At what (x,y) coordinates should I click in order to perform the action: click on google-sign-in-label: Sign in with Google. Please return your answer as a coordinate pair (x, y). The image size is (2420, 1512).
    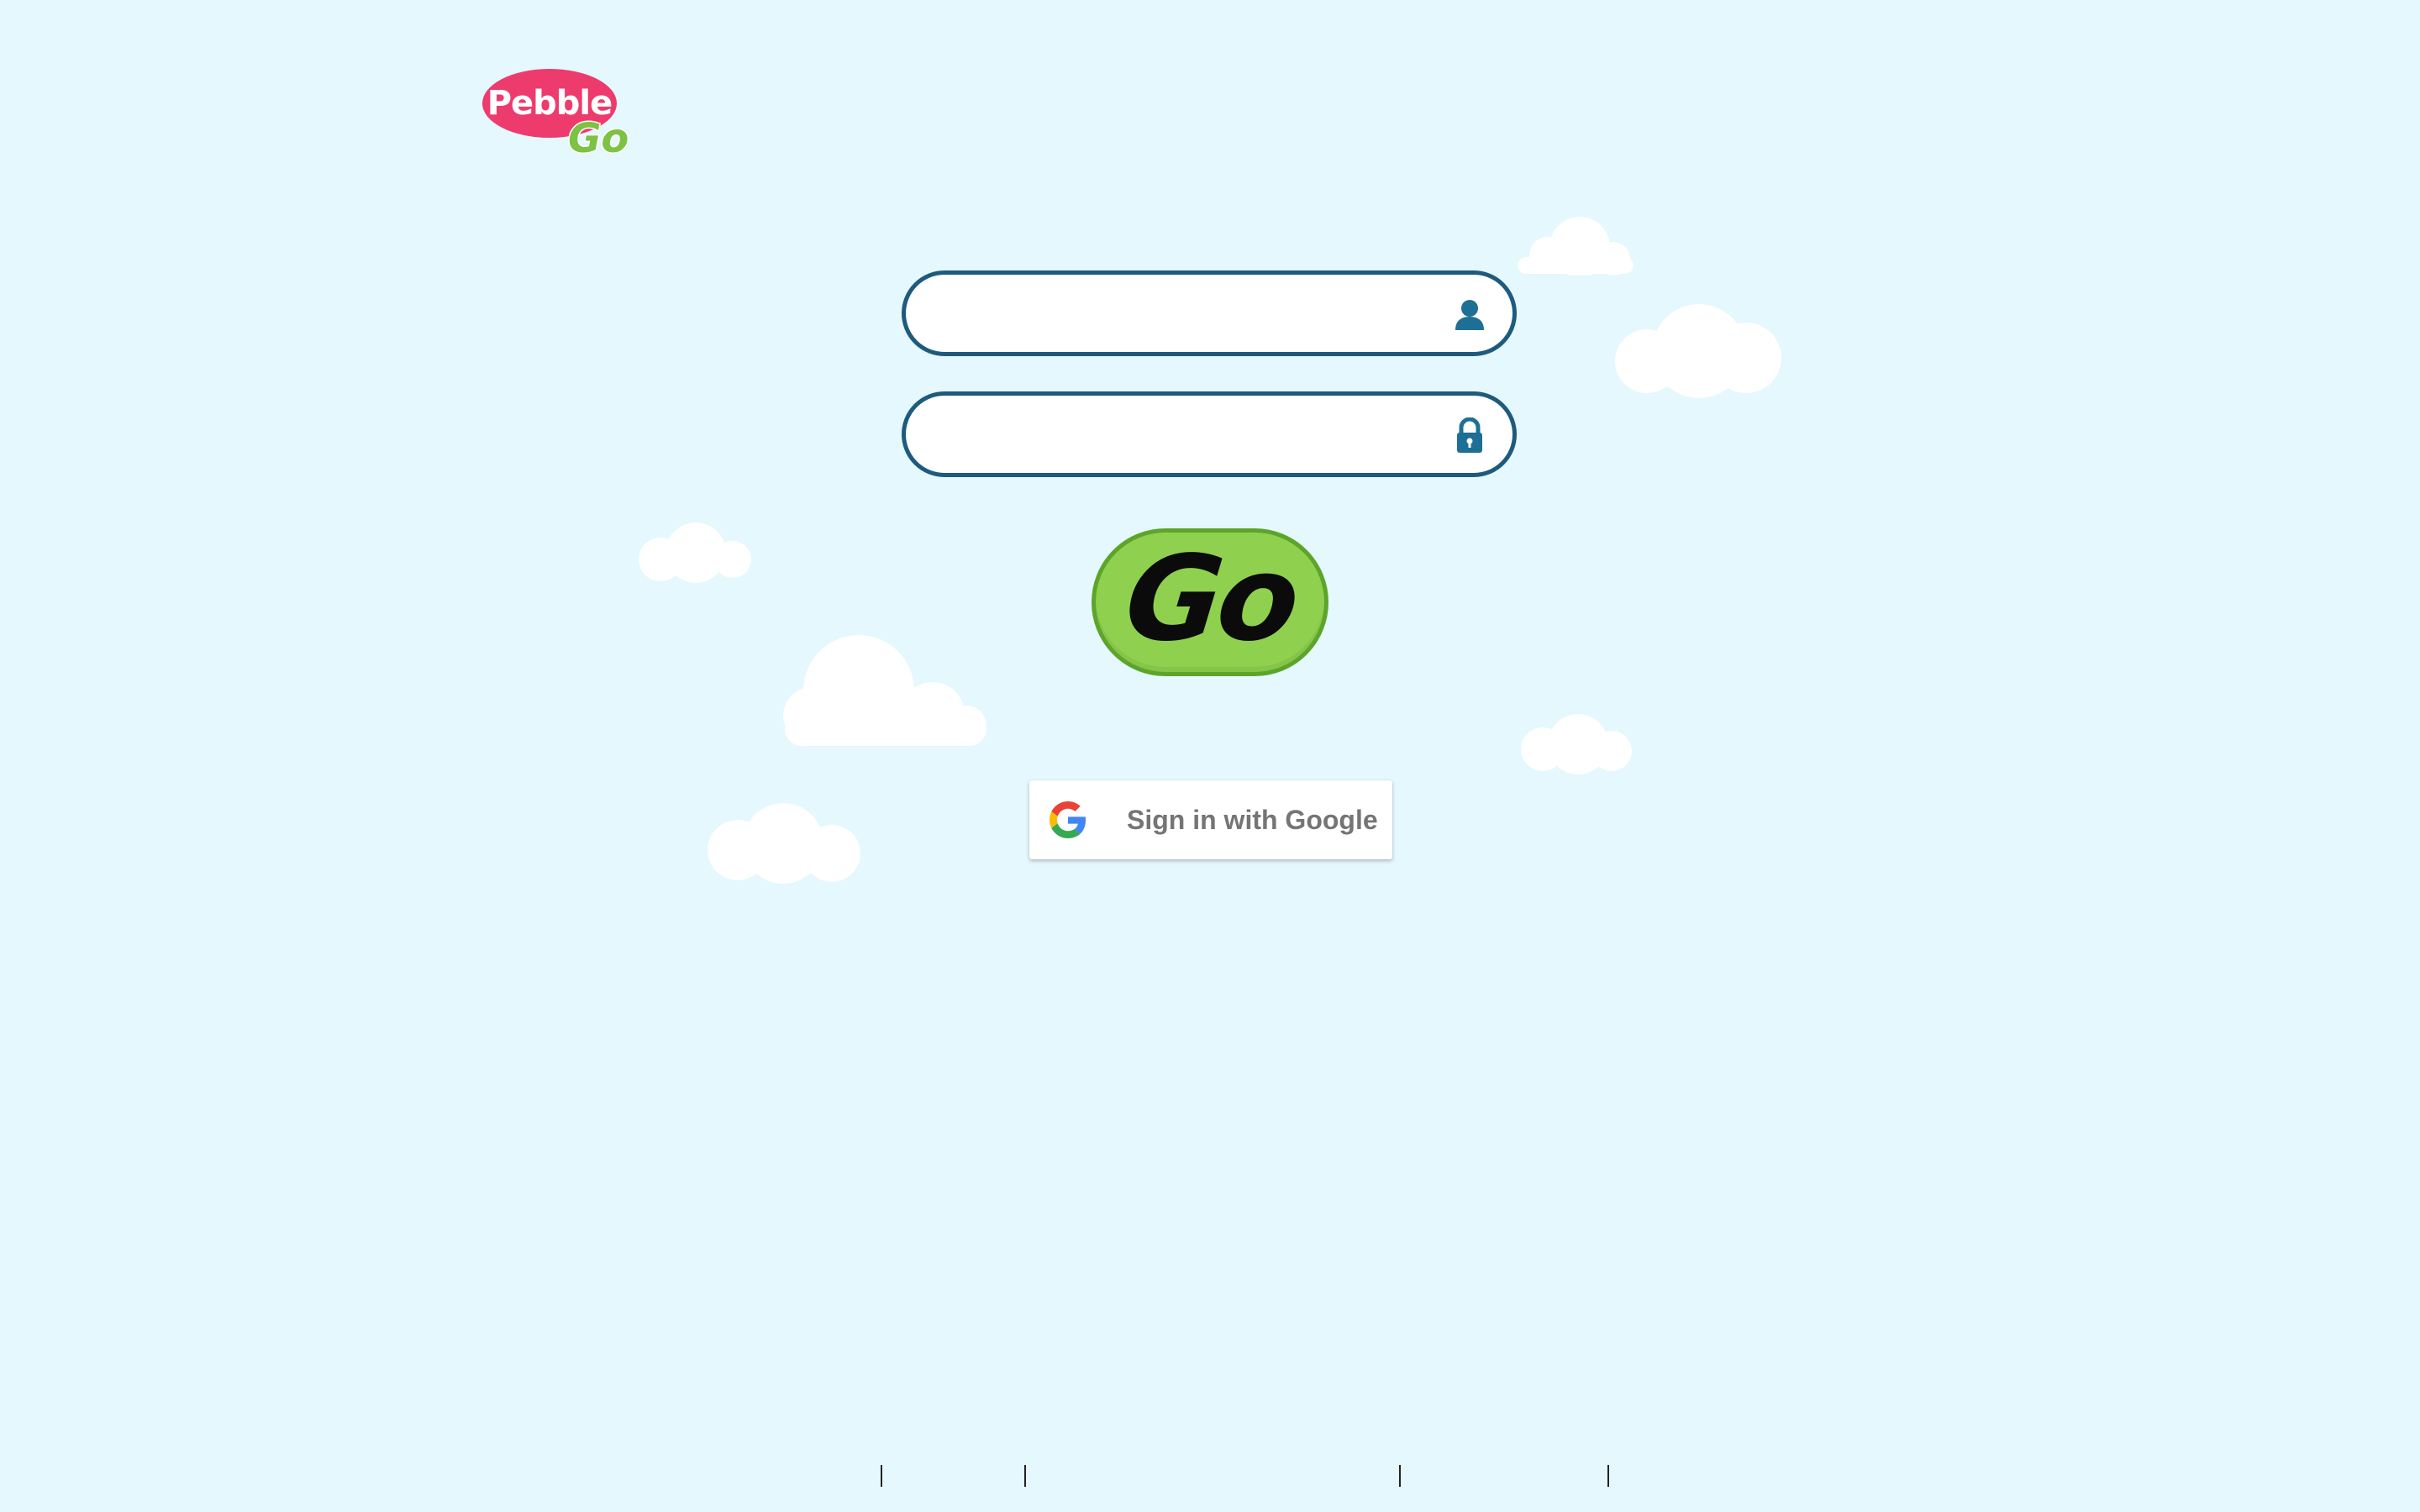
    Looking at the image, I should click on (1253, 820).